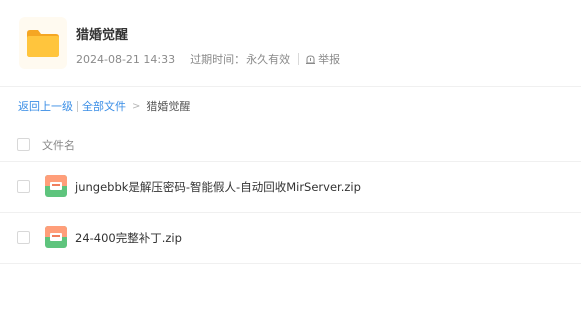 The width and height of the screenshot is (581, 312). Describe the element at coordinates (77, 106) in the screenshot. I see `breadcrumb-divider` at that location.